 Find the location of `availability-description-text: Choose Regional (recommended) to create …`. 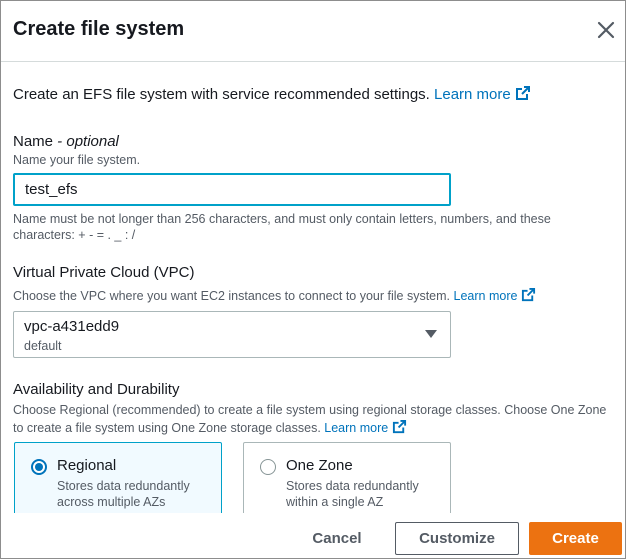

availability-description-text: Choose Regional (recommended) to create … is located at coordinates (310, 419).